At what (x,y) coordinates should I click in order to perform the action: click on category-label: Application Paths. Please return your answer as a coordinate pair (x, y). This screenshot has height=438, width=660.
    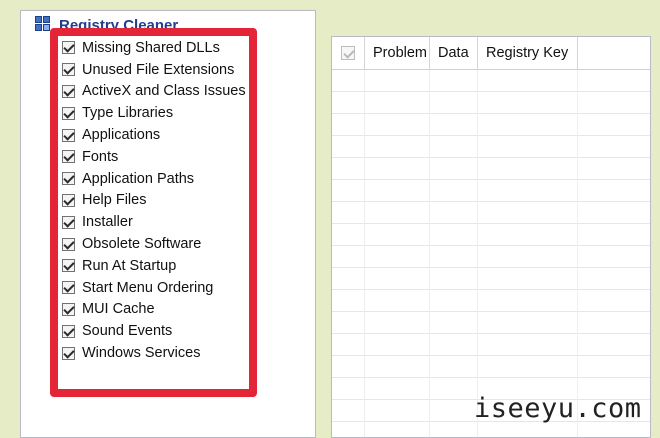
    Looking at the image, I should click on (138, 178).